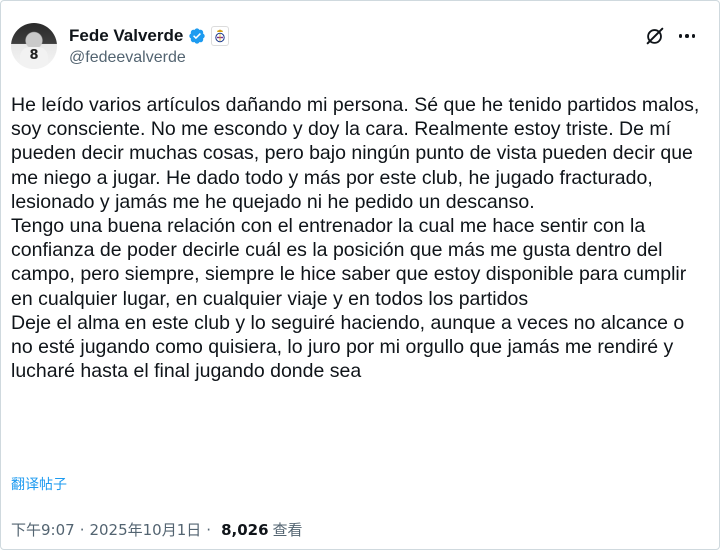 This screenshot has width=720, height=550. I want to click on verified-badge-icon, so click(197, 36).